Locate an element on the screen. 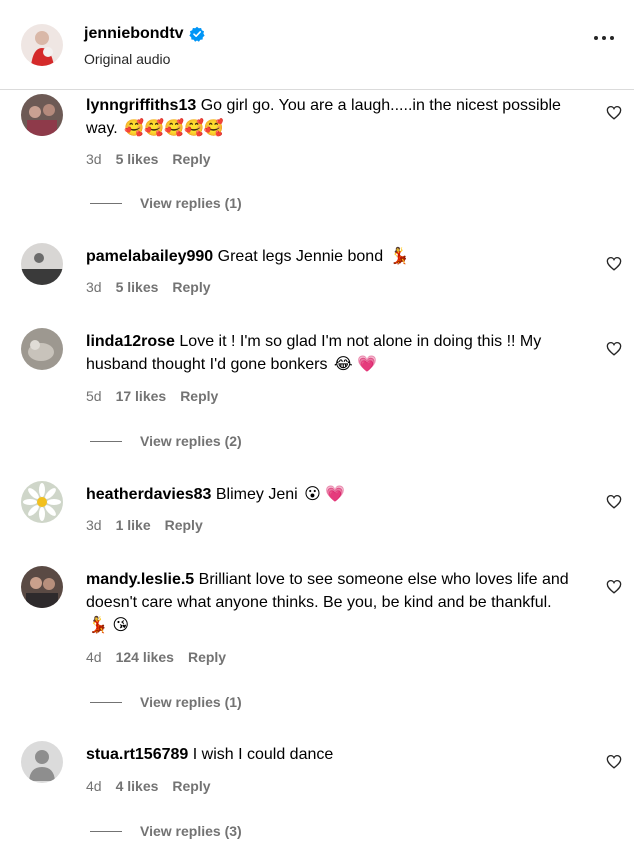  comment-username: heatherdavies83 is located at coordinates (148, 494).